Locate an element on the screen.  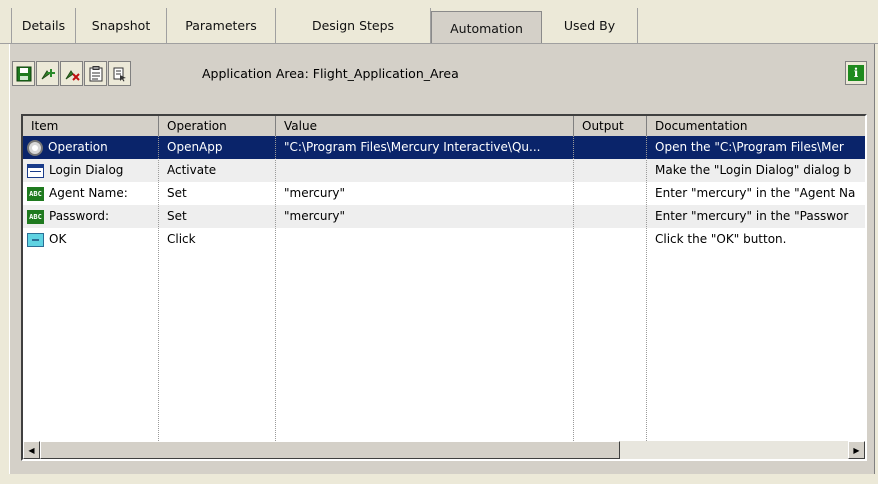
tab-label: Details is located at coordinates (43, 25).